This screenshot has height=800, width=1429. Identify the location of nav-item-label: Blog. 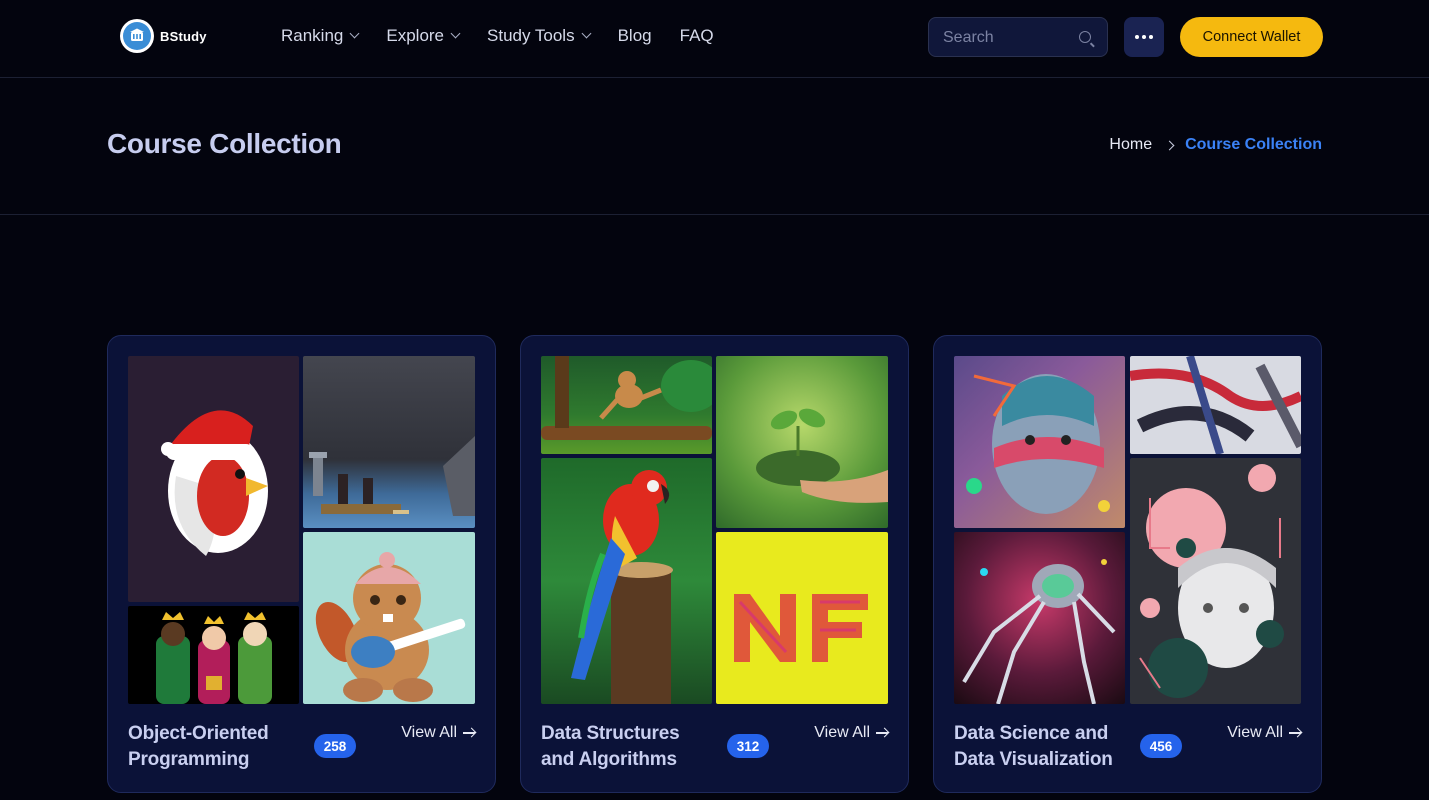
(634, 35).